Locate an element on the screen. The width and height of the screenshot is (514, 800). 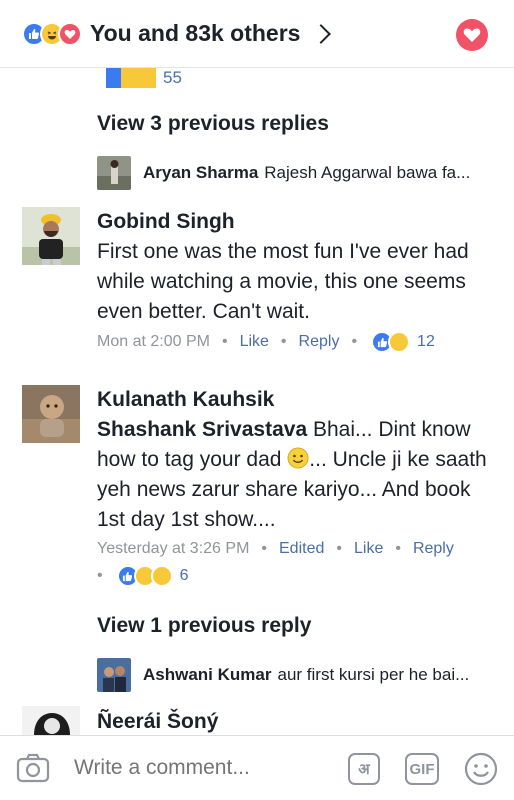
comment-timestamp: Yesterday at 3:26 PM is located at coordinates (173, 549).